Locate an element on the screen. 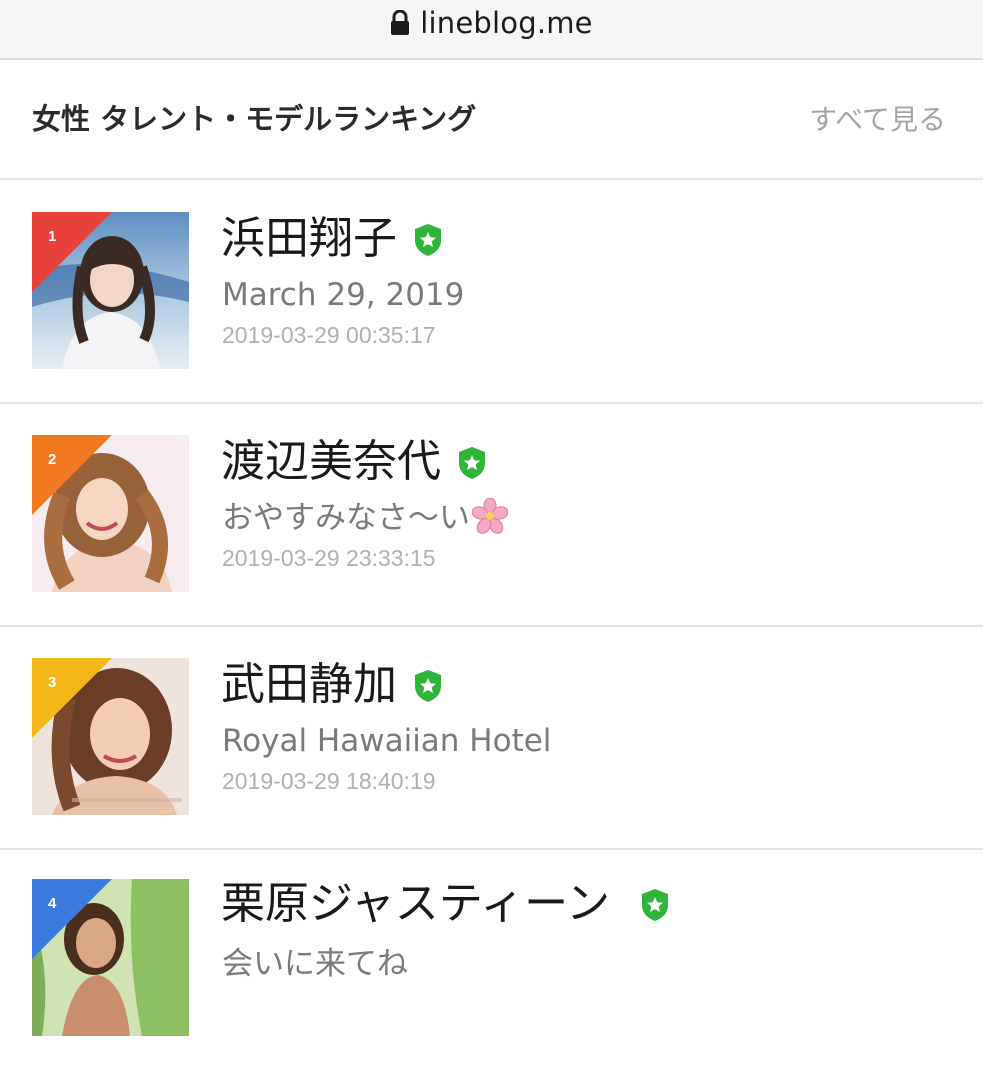 Image resolution: width=983 pixels, height=1071 pixels. post-title-text: おやすみなさ〜い is located at coordinates (346, 518).